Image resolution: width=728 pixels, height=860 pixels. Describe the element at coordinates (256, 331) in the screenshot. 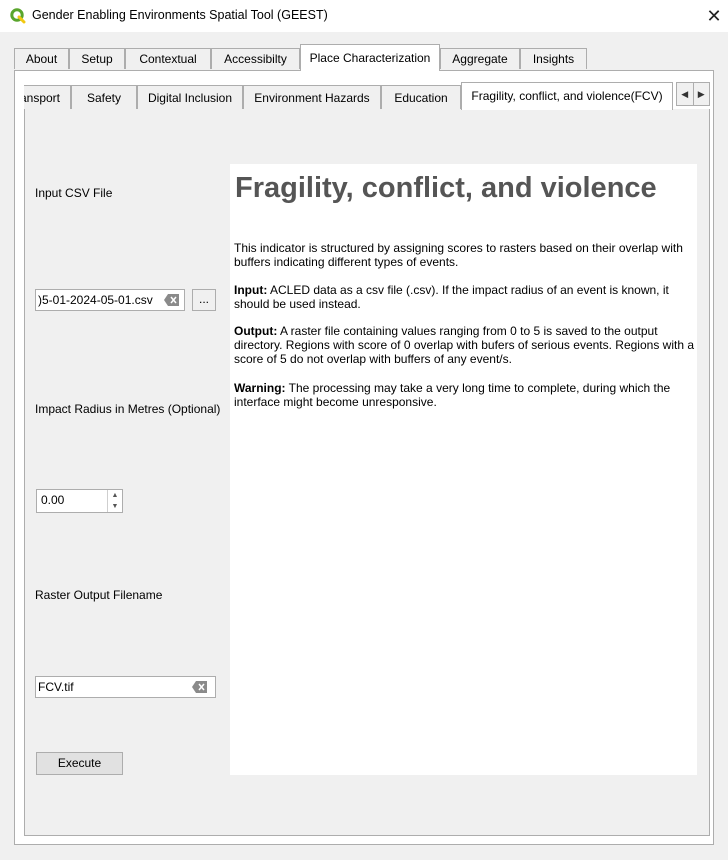

I see `help-output-label: Output:` at that location.